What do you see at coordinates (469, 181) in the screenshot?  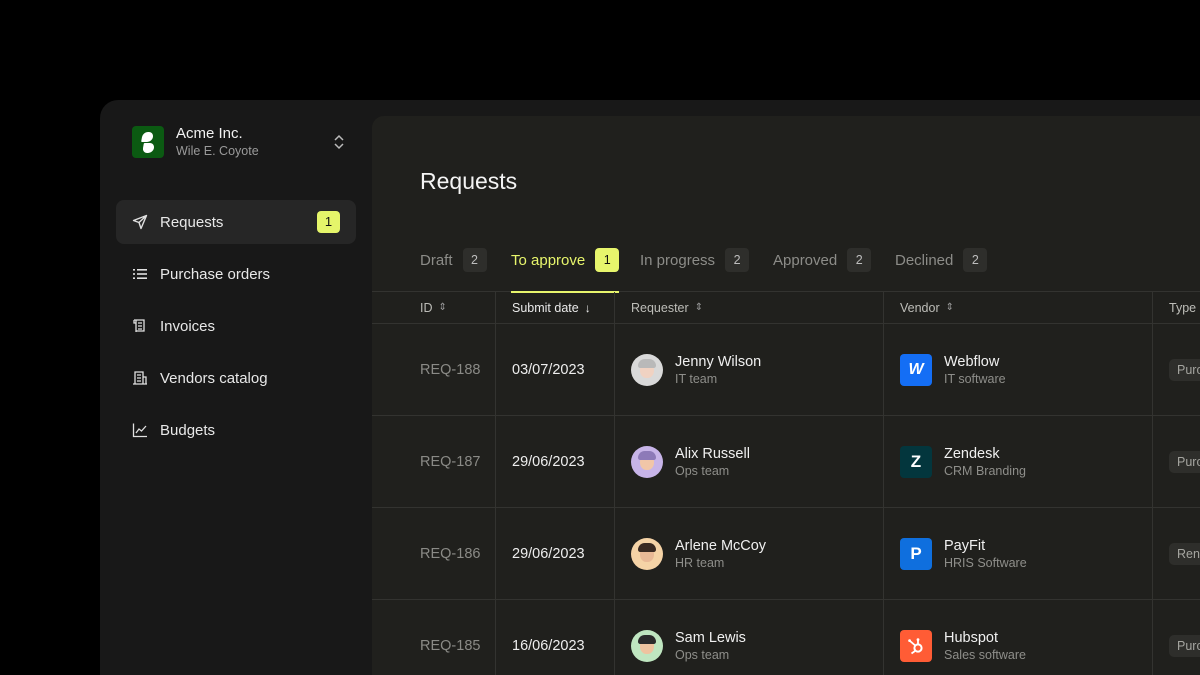 I see `page-title: Requests` at bounding box center [469, 181].